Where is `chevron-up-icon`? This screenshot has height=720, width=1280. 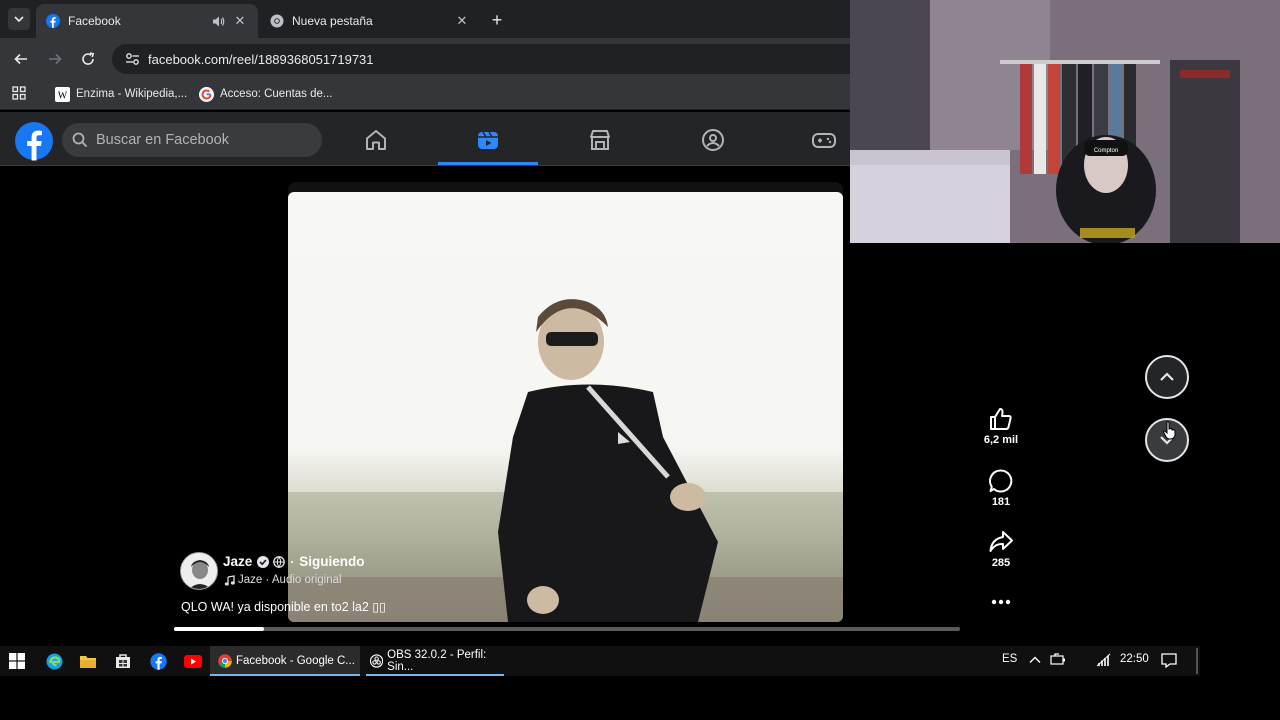
chevron-up-icon is located at coordinates (1167, 376).